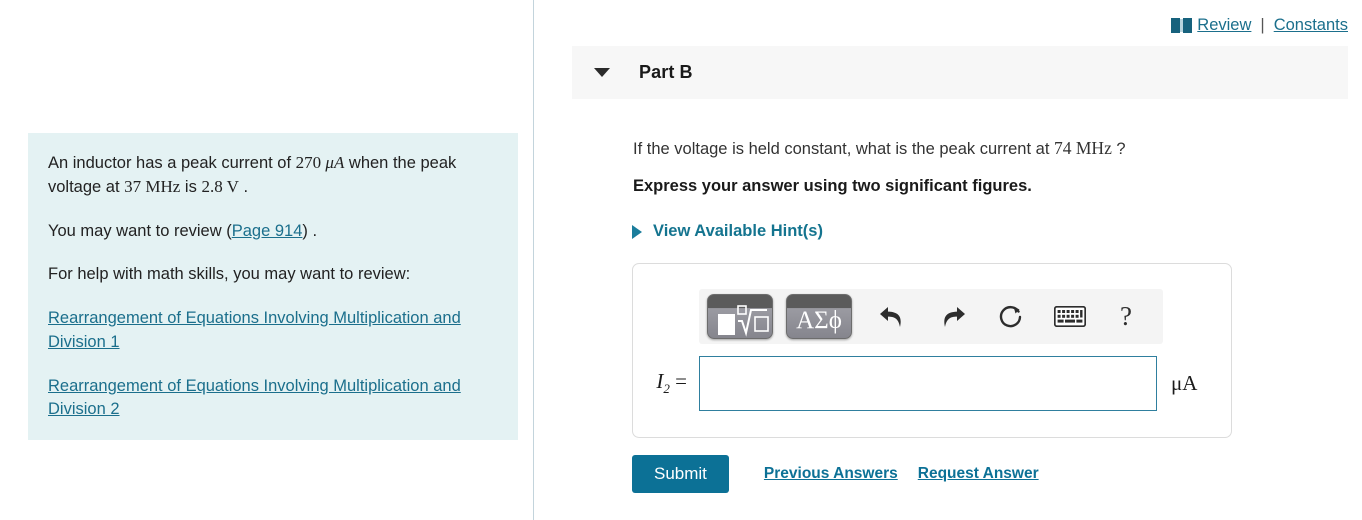 This screenshot has height=520, width=1362. I want to click on request-answer-link: Request Answer, so click(978, 474).